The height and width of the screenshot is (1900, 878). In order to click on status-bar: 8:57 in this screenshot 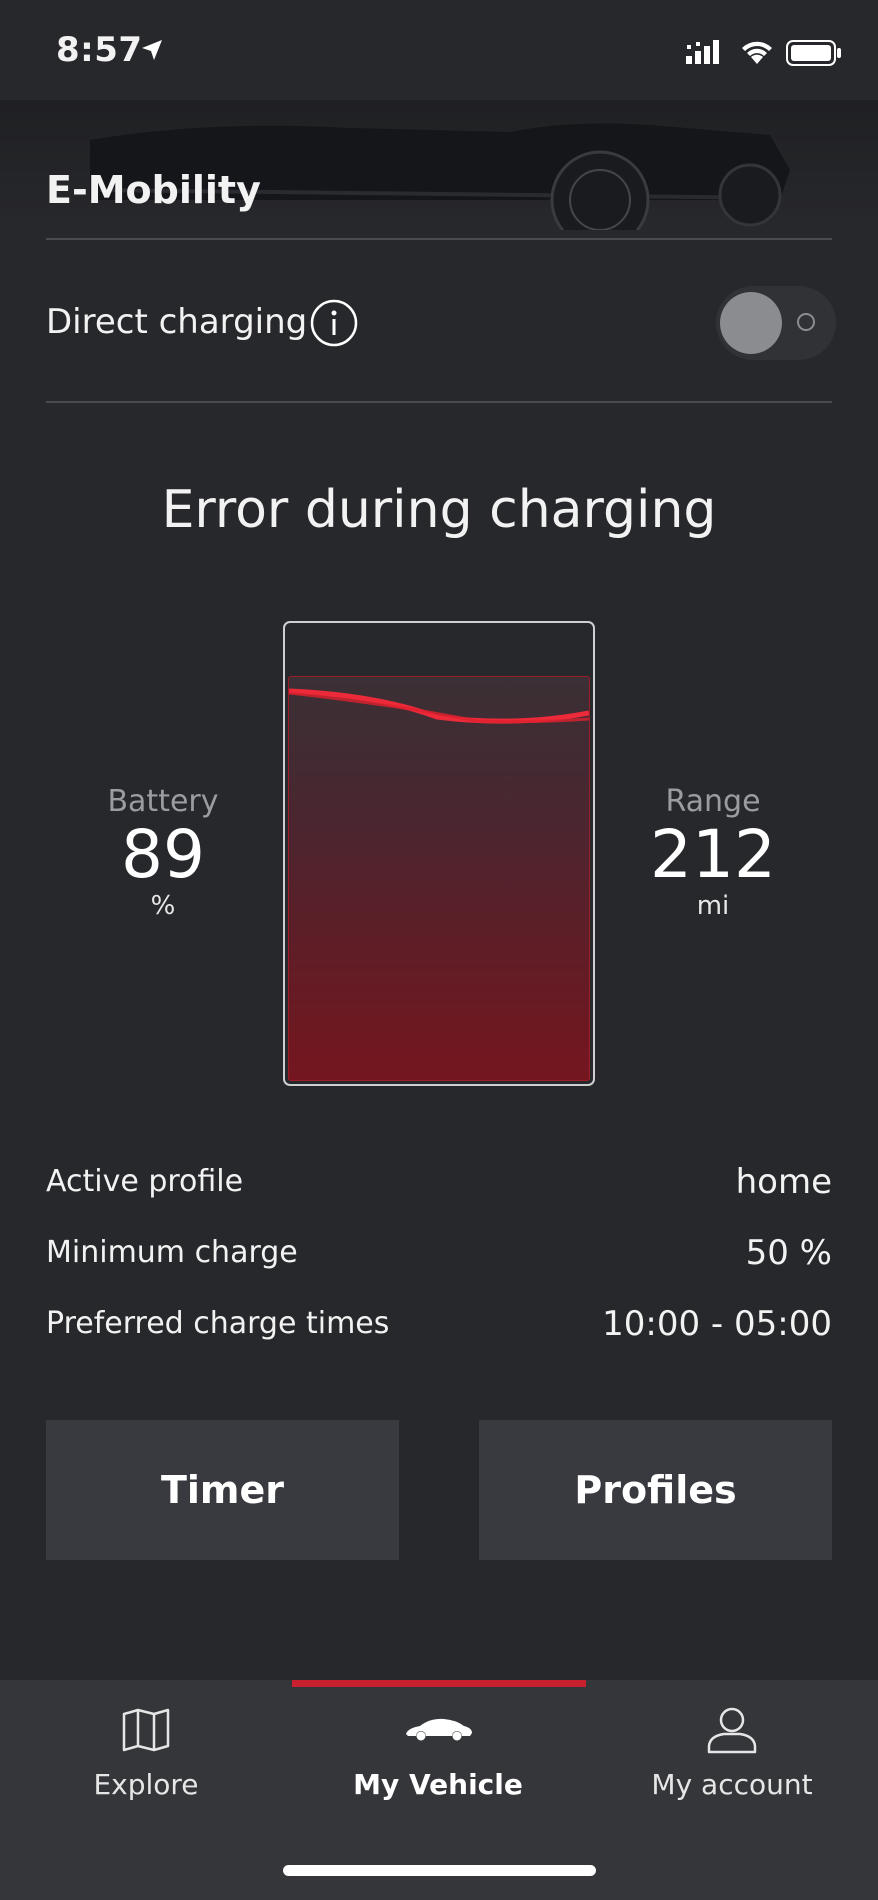, I will do `click(439, 50)`.